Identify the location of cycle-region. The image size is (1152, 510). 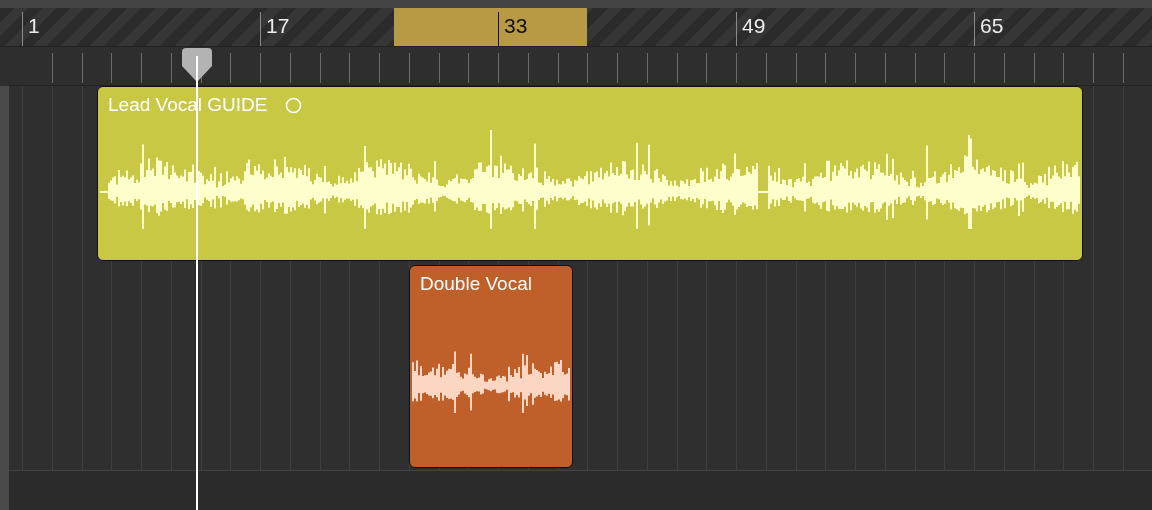
(490, 27).